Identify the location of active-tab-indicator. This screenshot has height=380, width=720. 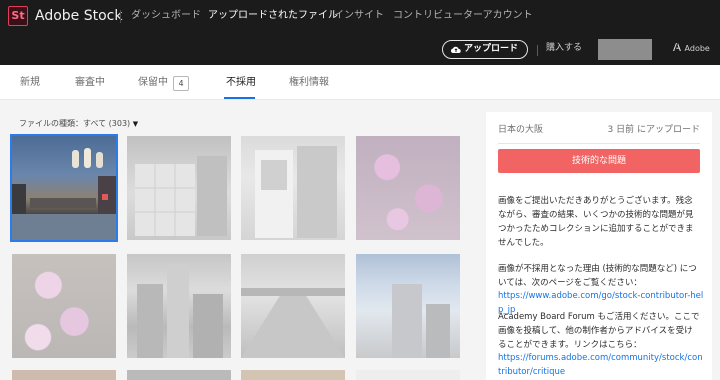
(239, 98).